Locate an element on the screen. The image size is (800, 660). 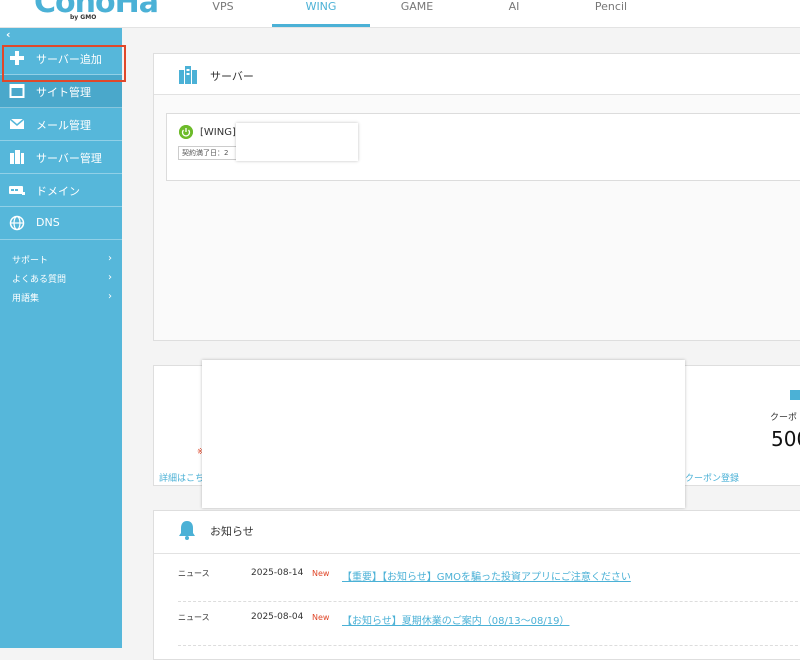
detail-link: 詳細はこち is located at coordinates (181, 477).